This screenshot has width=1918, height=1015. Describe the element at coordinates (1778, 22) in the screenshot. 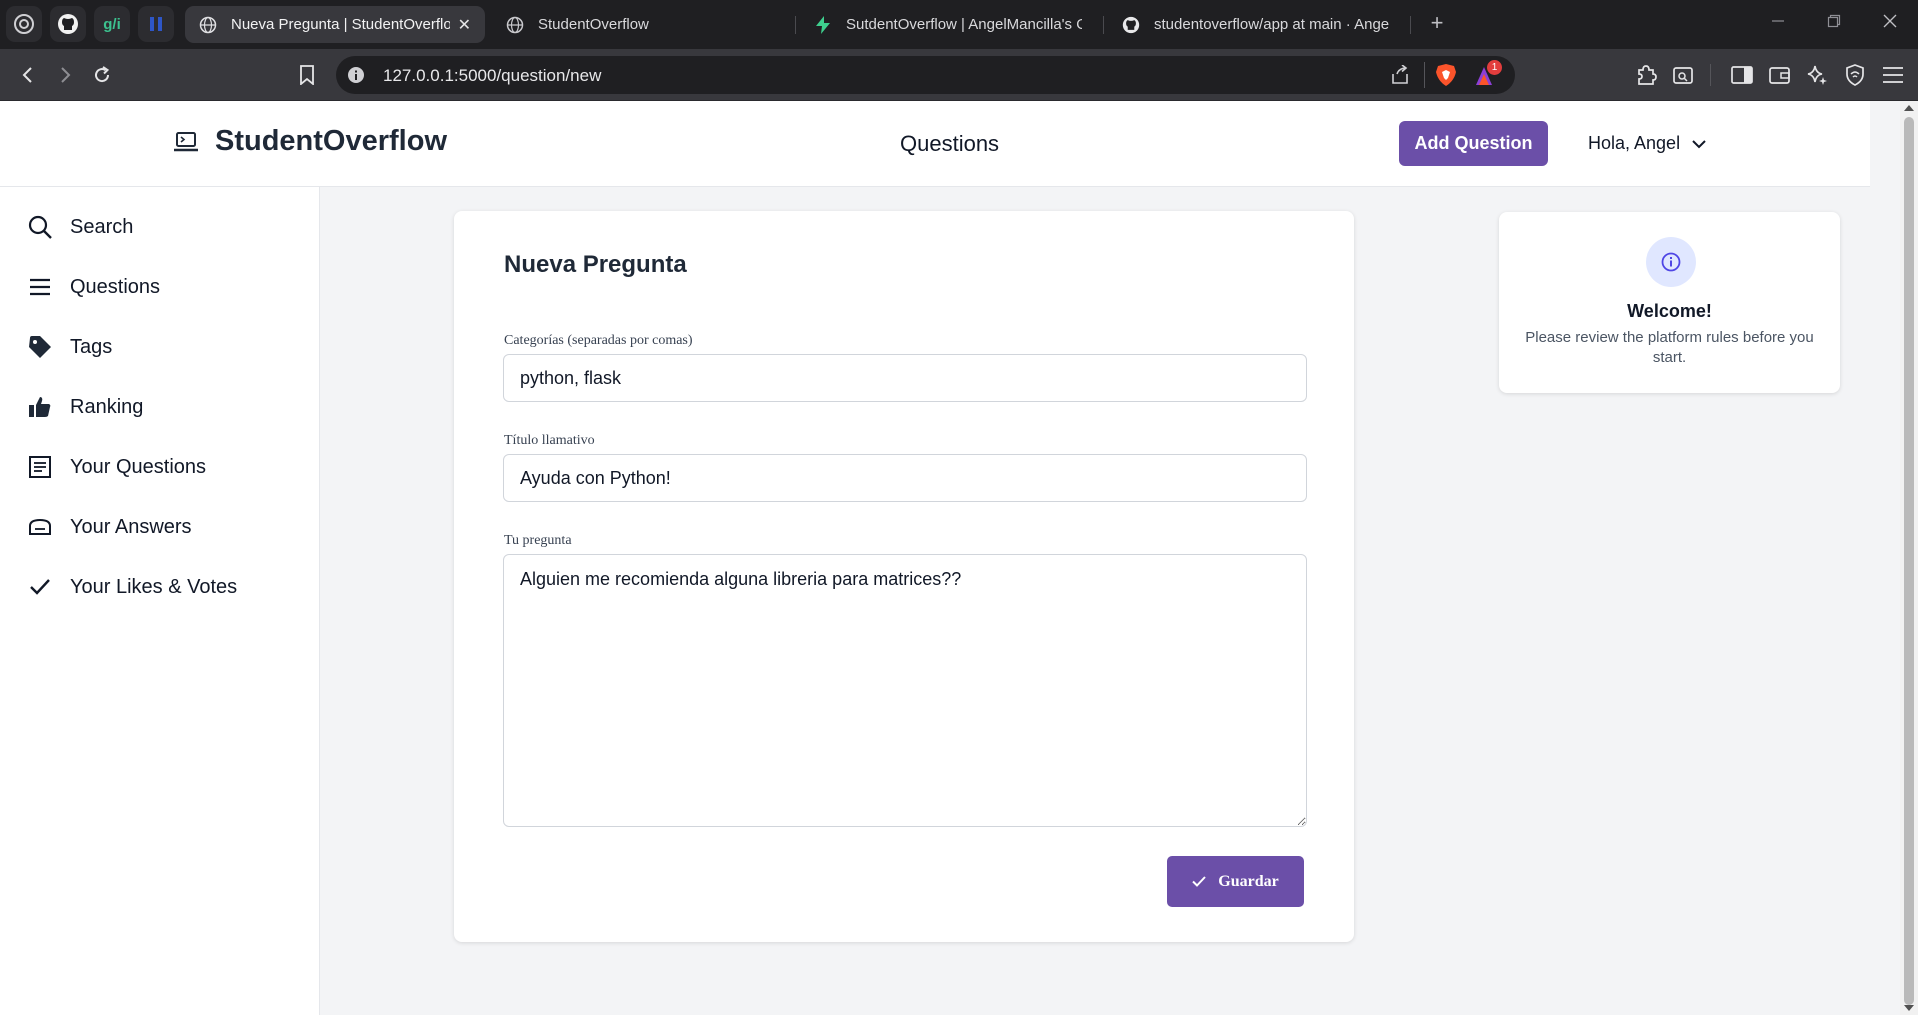

I see `minimize-icon` at that location.